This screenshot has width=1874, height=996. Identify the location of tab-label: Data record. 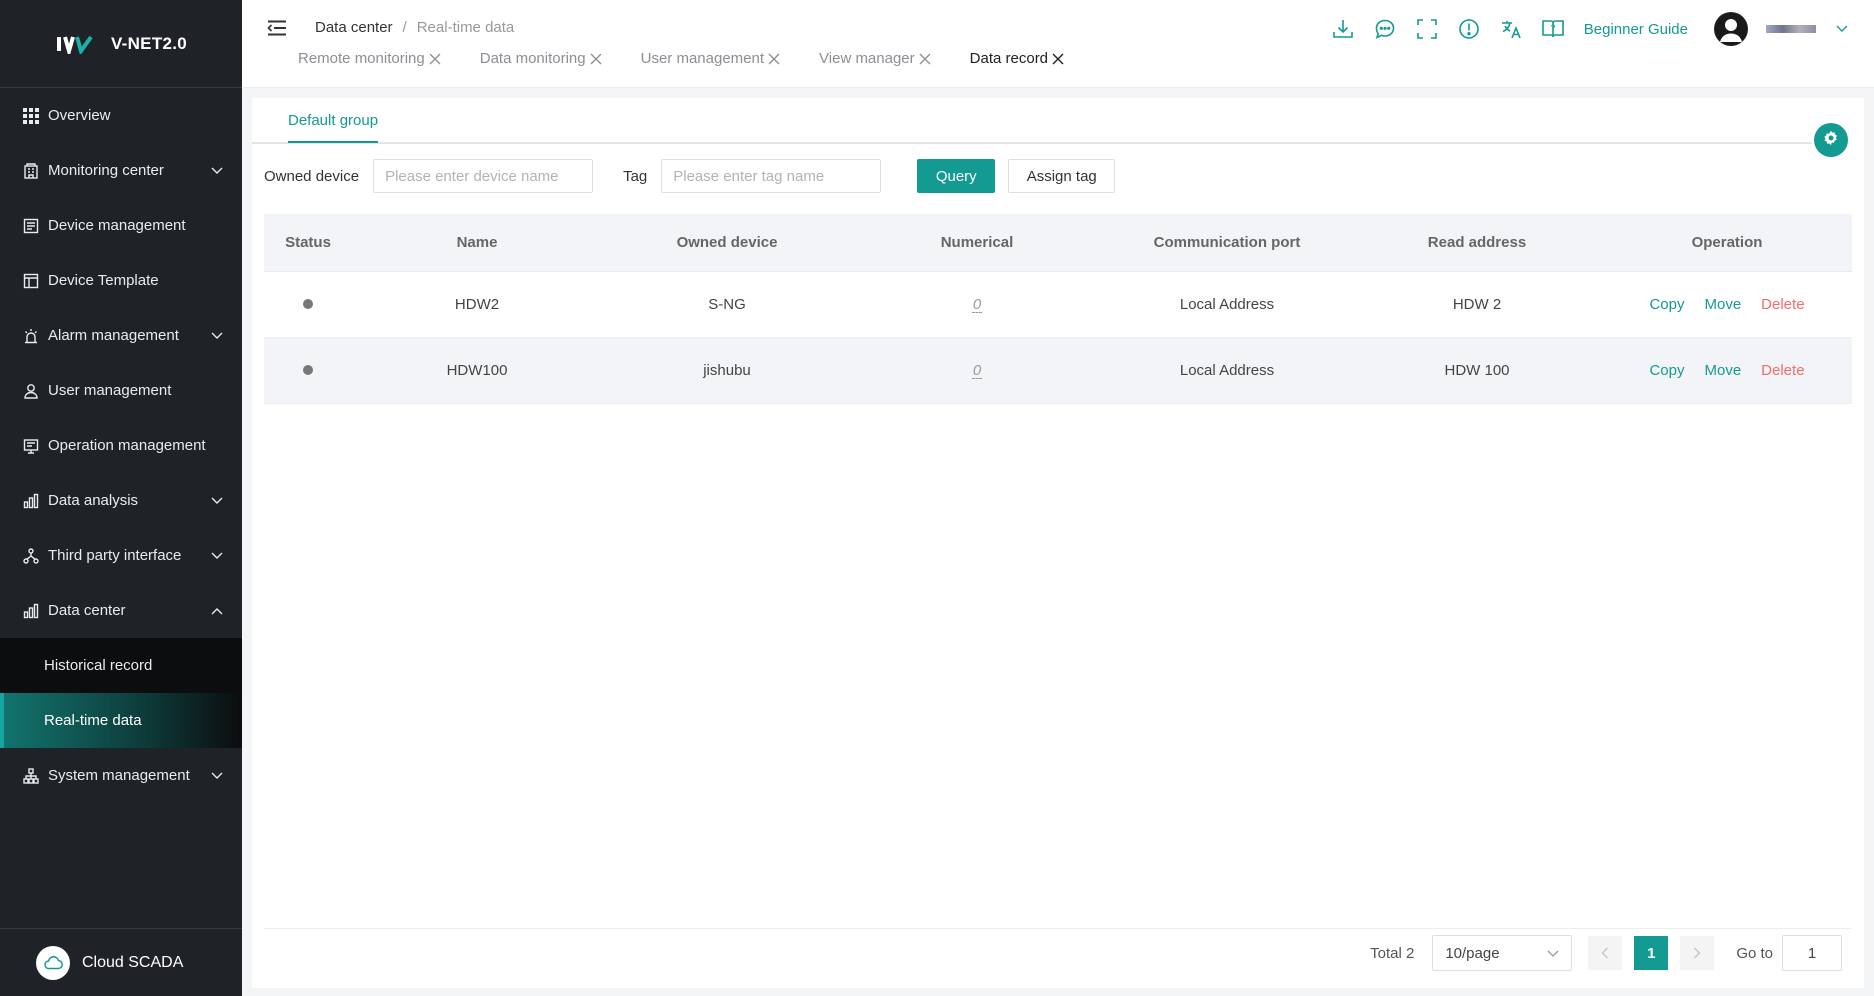
(1009, 58).